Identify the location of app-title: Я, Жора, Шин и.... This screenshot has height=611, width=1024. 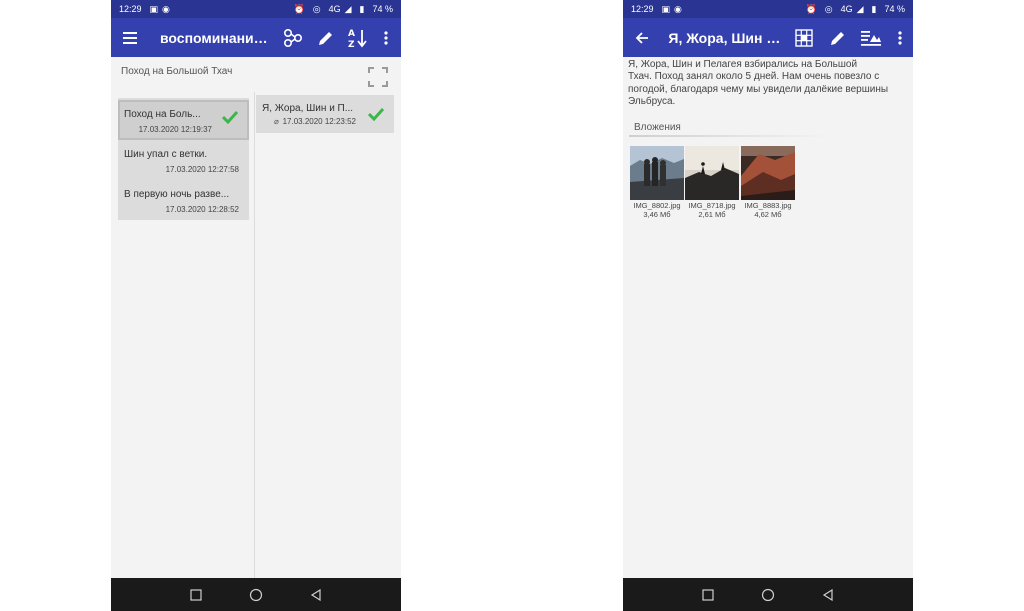
(726, 37).